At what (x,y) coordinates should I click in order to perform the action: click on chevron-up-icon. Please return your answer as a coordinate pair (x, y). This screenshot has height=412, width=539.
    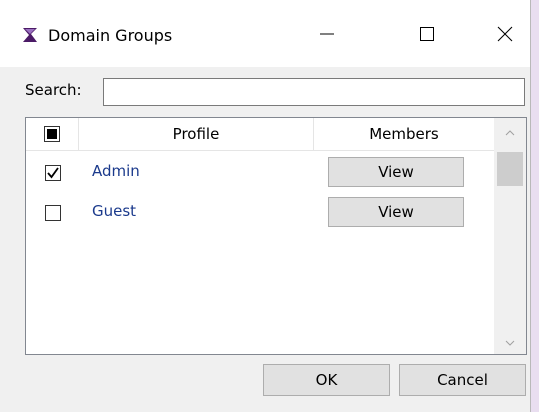
    Looking at the image, I should click on (510, 131).